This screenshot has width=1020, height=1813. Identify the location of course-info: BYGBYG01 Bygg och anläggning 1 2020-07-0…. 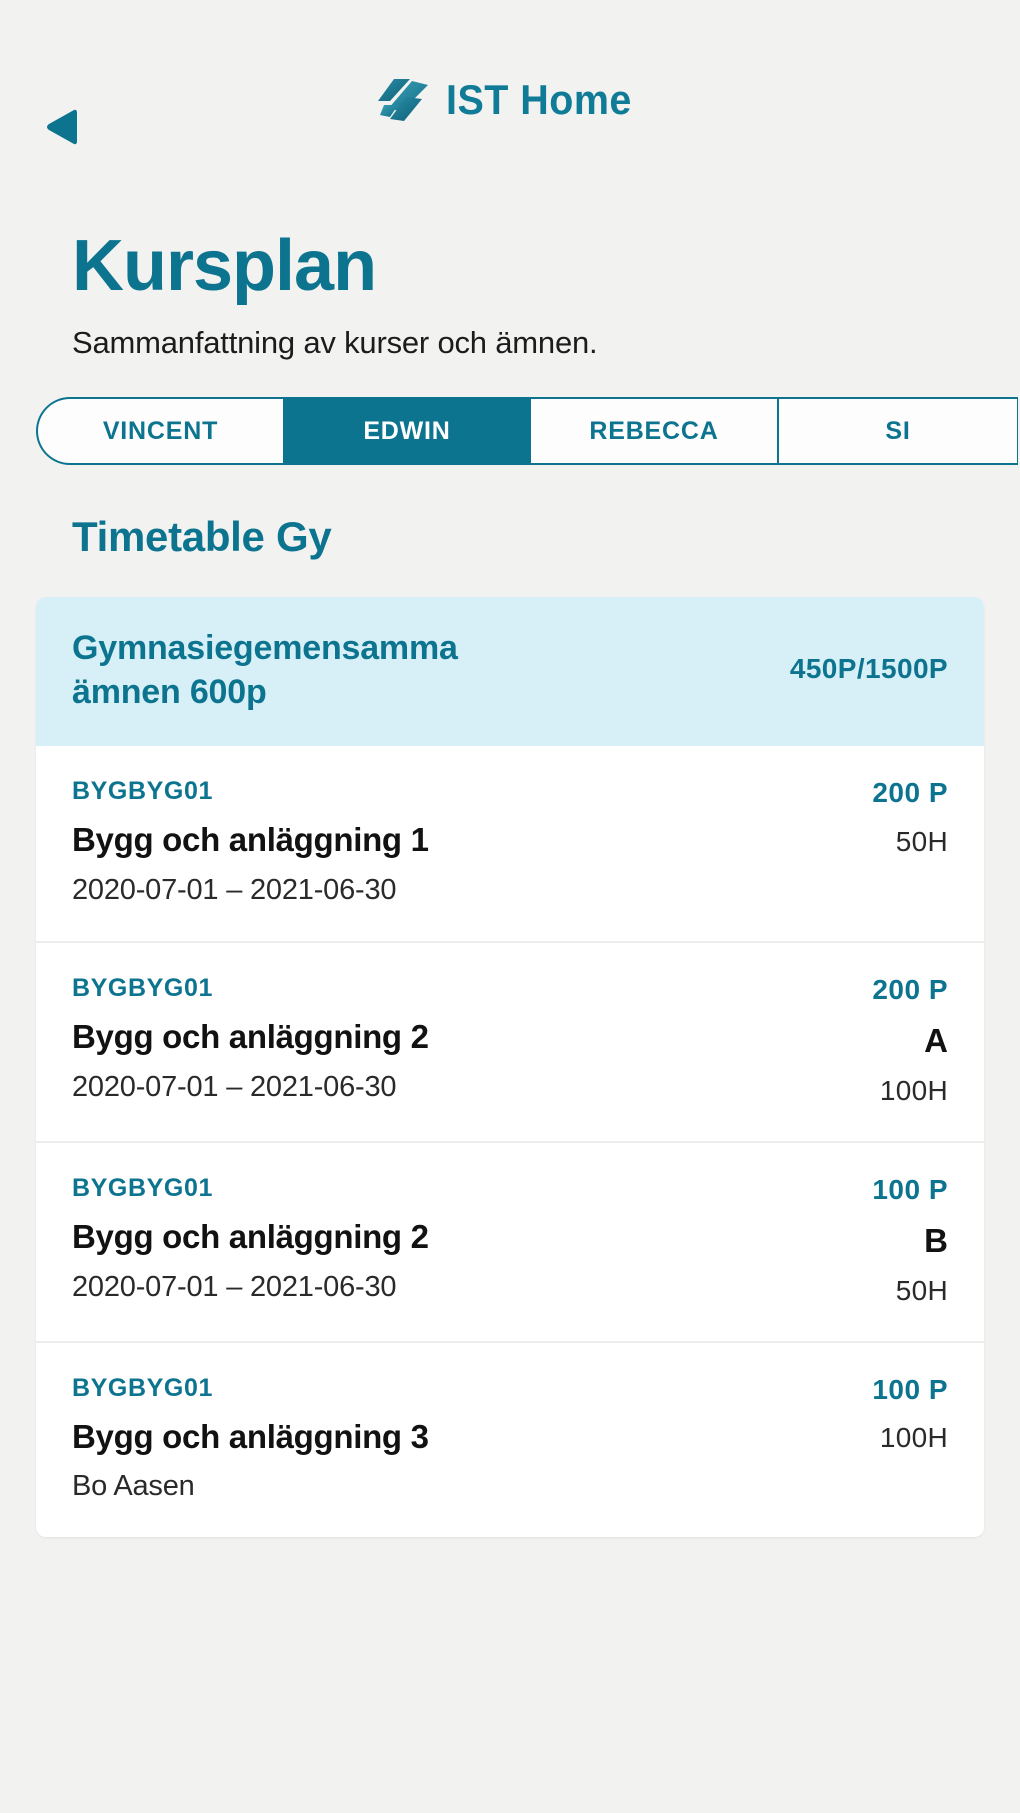
(250, 841).